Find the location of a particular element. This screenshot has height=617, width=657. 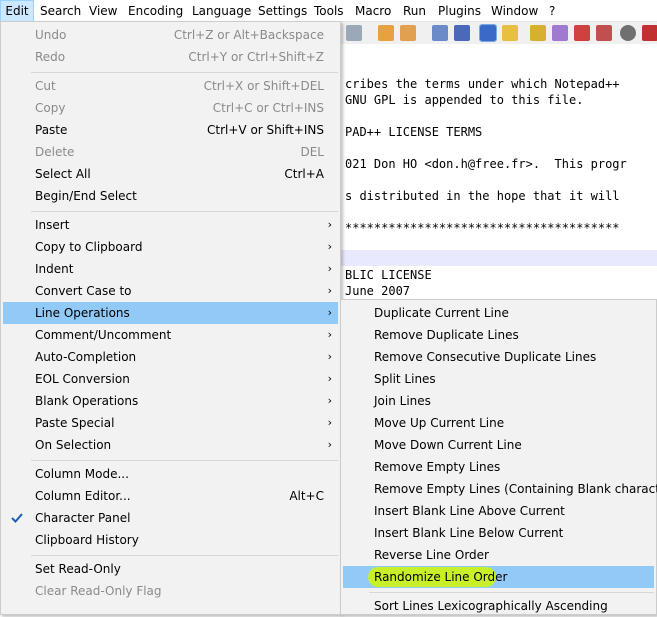

toolbar-udl-icon is located at coordinates (538, 33).